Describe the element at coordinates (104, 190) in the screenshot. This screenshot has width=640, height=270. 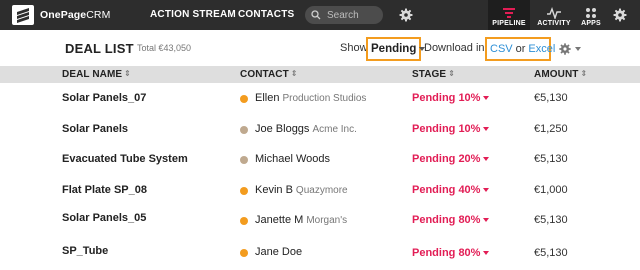
I see `deal-name: Flat Plate SP_08` at that location.